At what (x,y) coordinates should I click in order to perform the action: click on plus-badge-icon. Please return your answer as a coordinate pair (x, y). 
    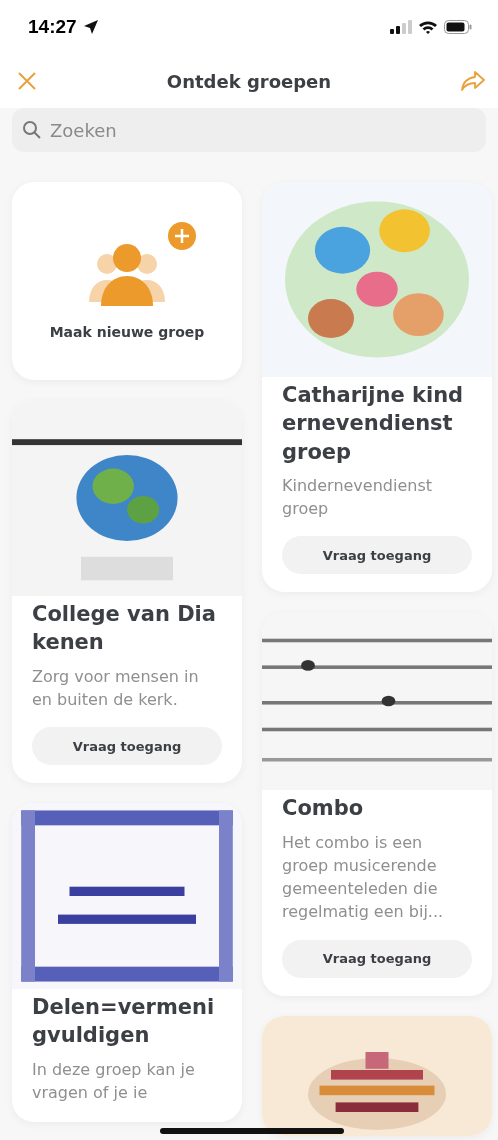
    Looking at the image, I should click on (182, 236).